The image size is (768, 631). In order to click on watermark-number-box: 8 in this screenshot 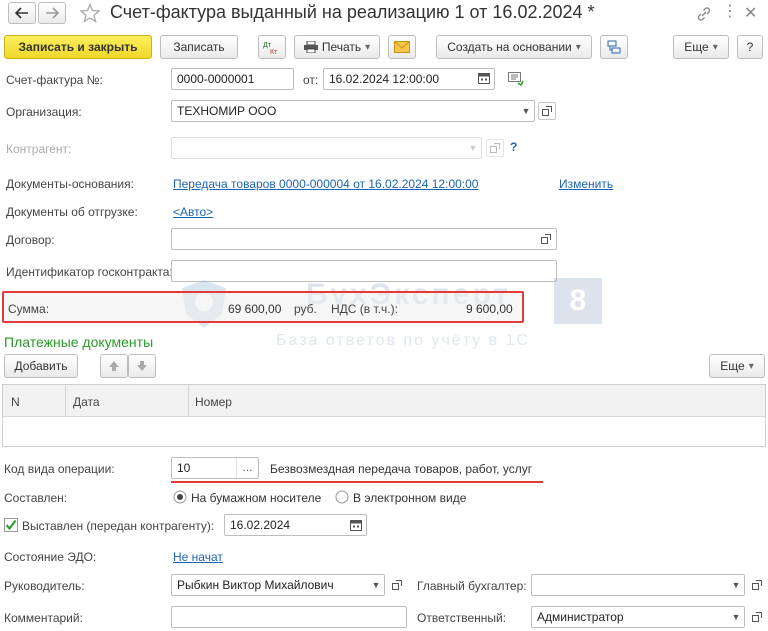, I will do `click(578, 301)`.